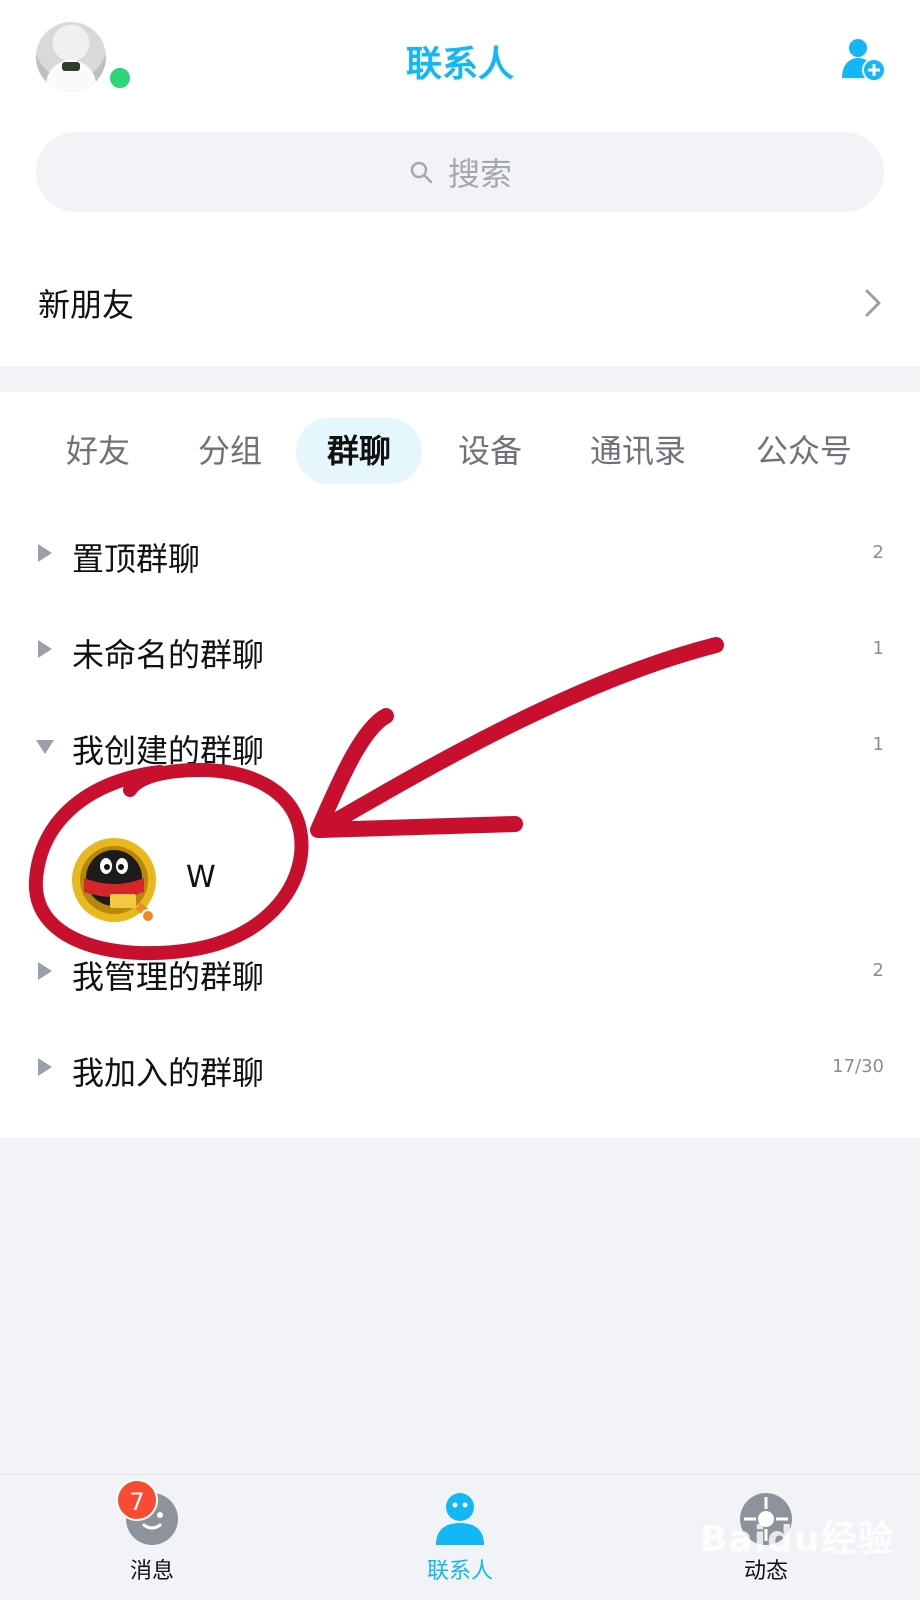  I want to click on nav-contacts-label: 联系人, so click(459, 1571).